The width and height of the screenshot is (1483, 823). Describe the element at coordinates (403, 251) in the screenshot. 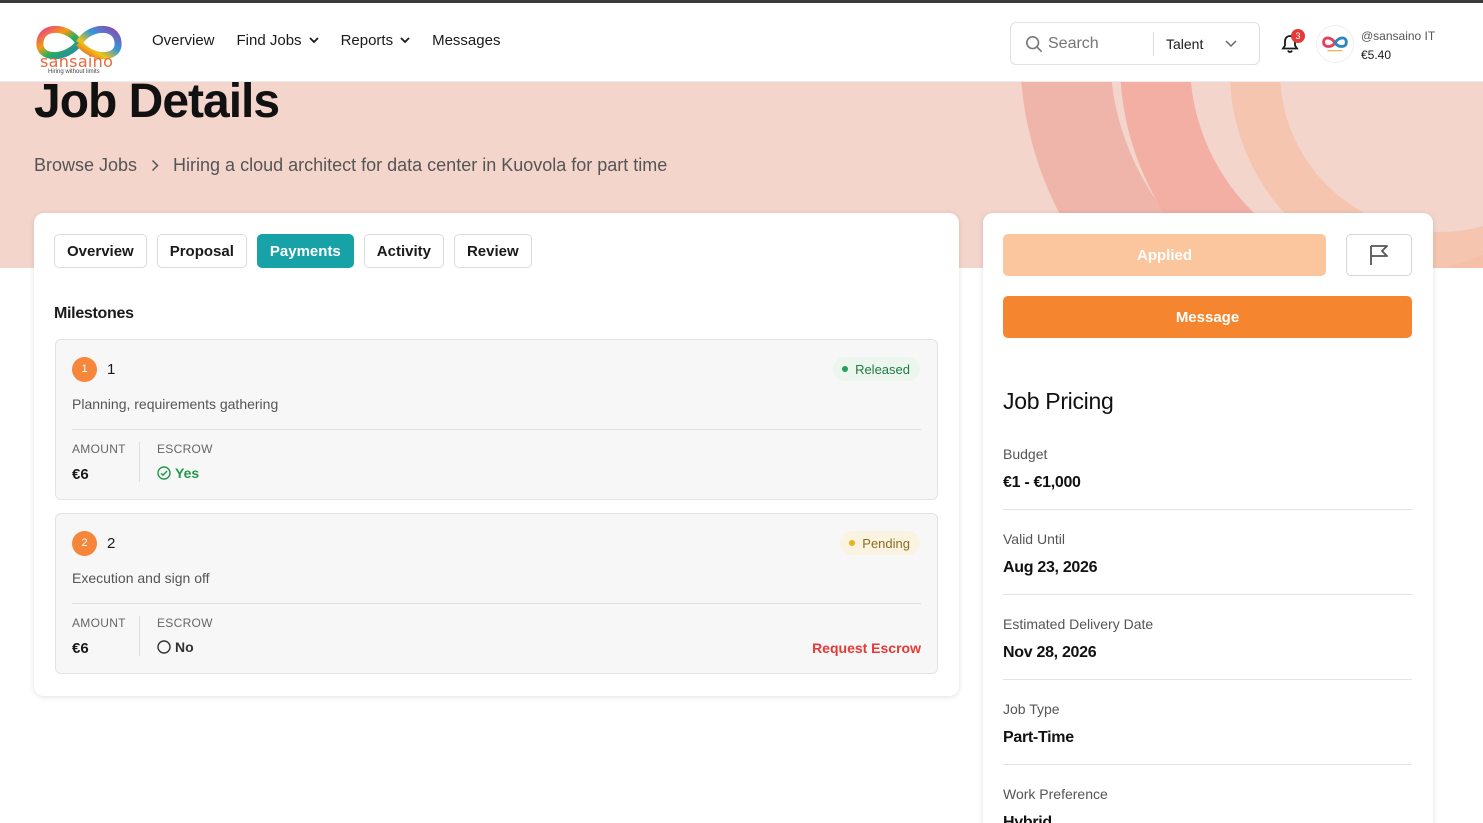

I see `tab-activity: Activity` at that location.